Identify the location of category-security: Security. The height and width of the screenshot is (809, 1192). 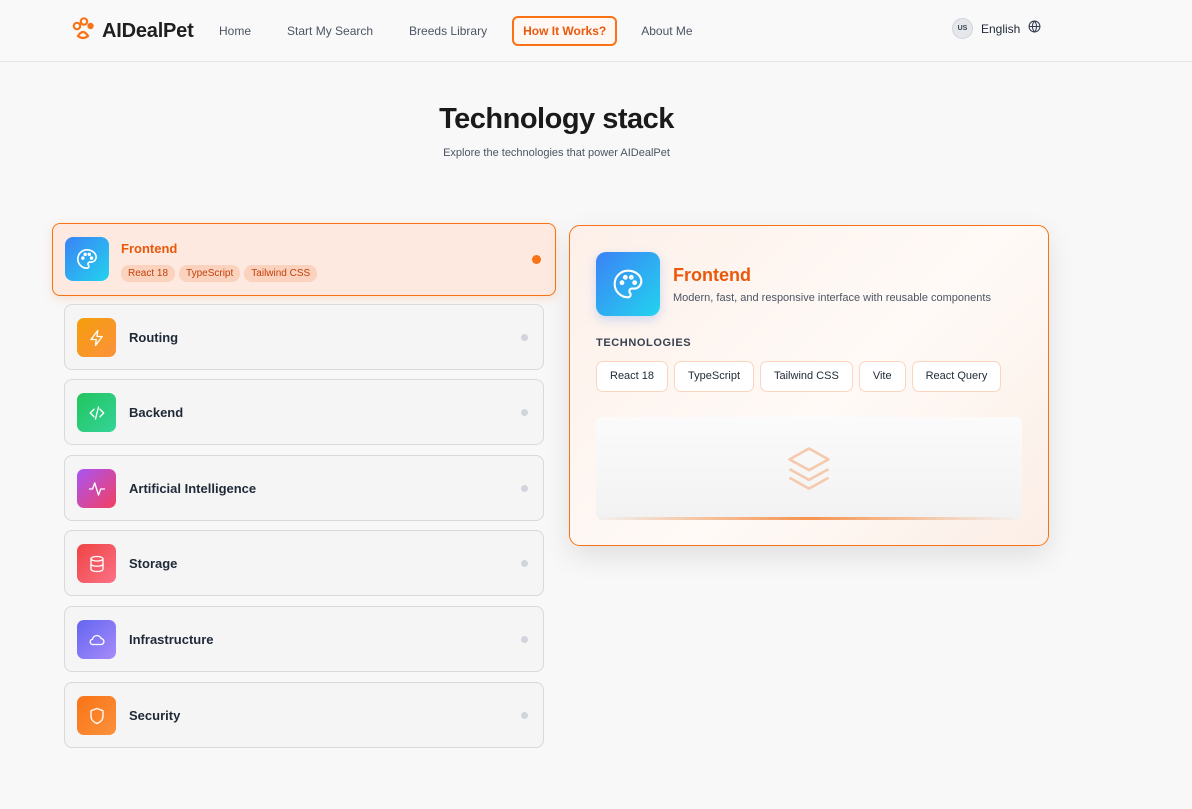
(304, 715).